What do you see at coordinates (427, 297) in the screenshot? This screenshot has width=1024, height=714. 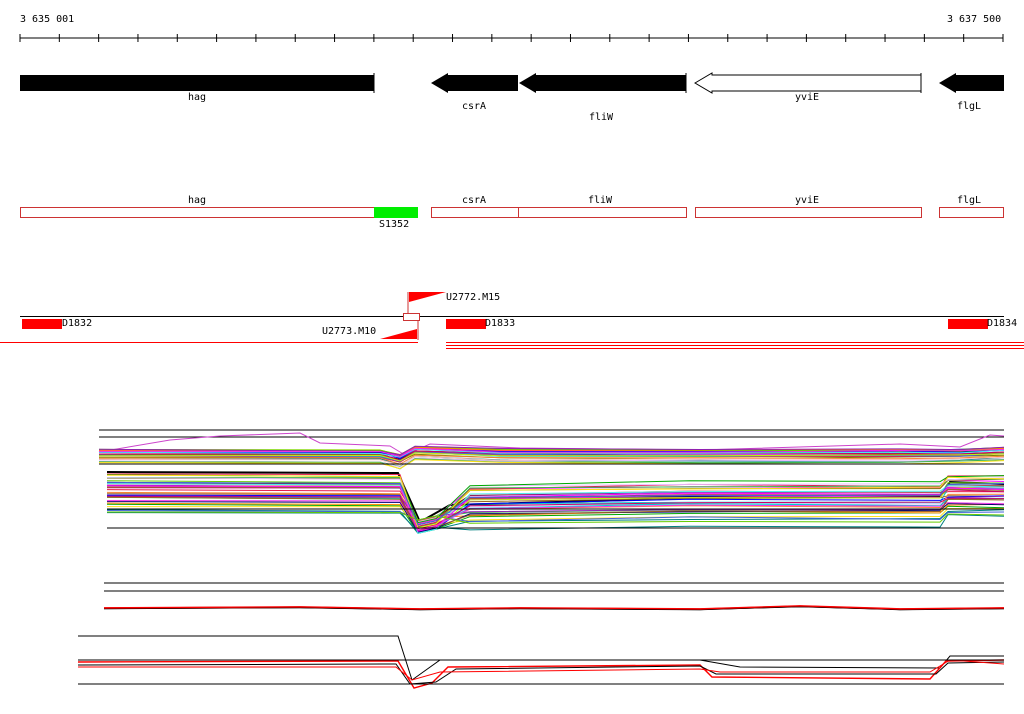 I see `flag-U2772-M15` at bounding box center [427, 297].